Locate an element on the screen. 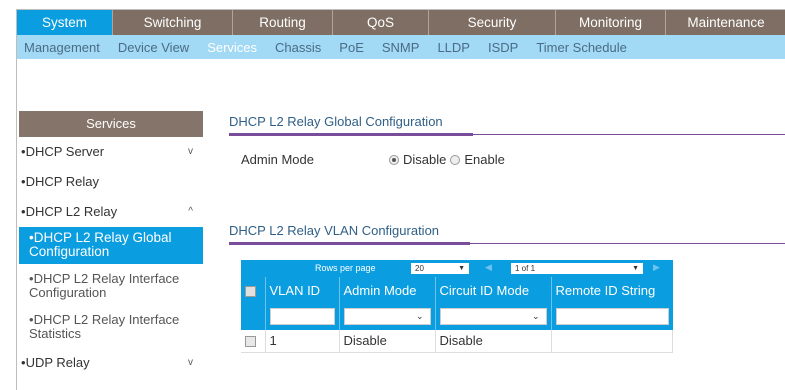  section-title-global-config: DHCP L2 Relay Global Configuration is located at coordinates (336, 121).